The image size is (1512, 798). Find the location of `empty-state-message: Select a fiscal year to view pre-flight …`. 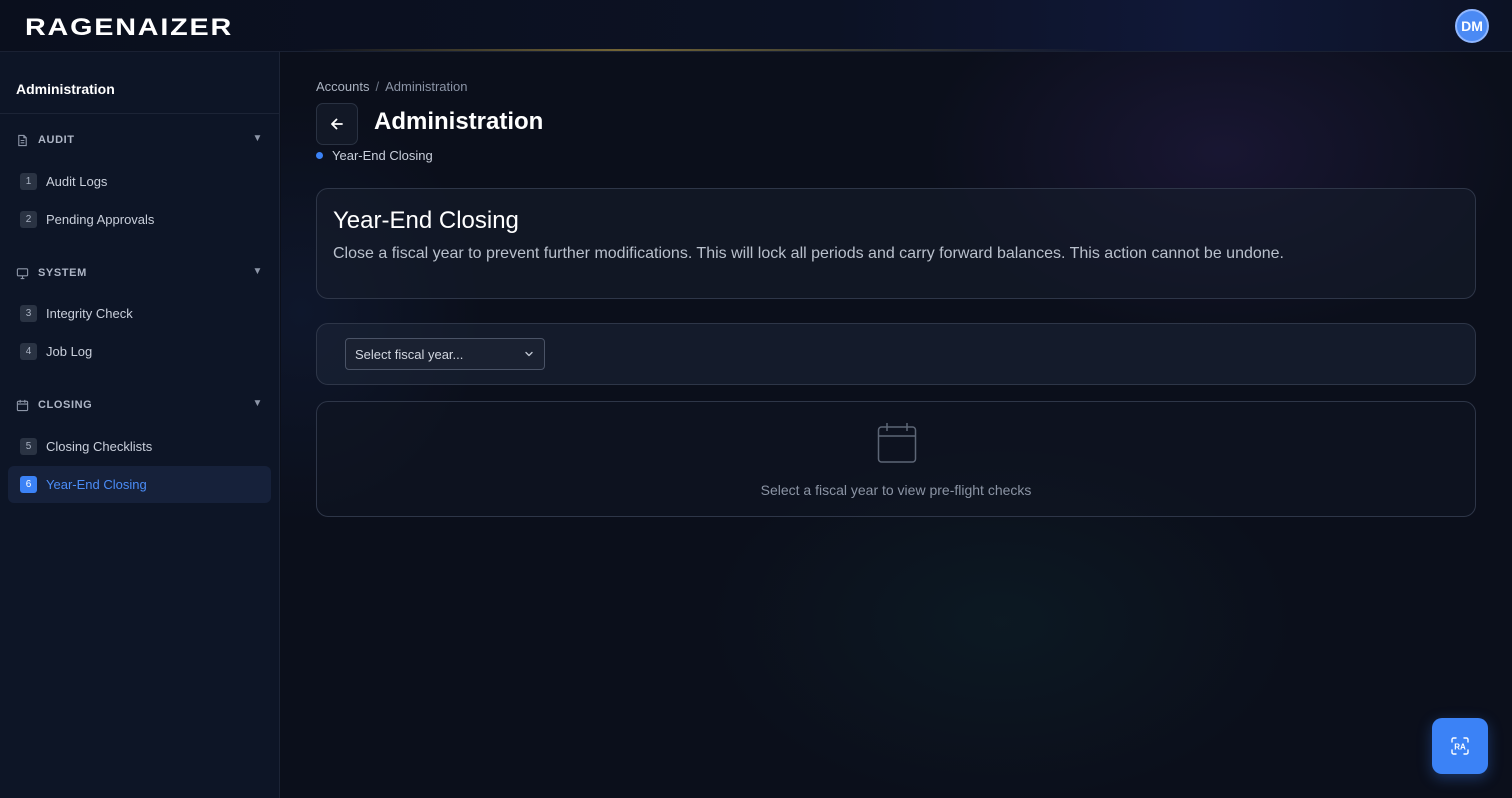

empty-state-message: Select a fiscal year to view pre-flight … is located at coordinates (896, 490).